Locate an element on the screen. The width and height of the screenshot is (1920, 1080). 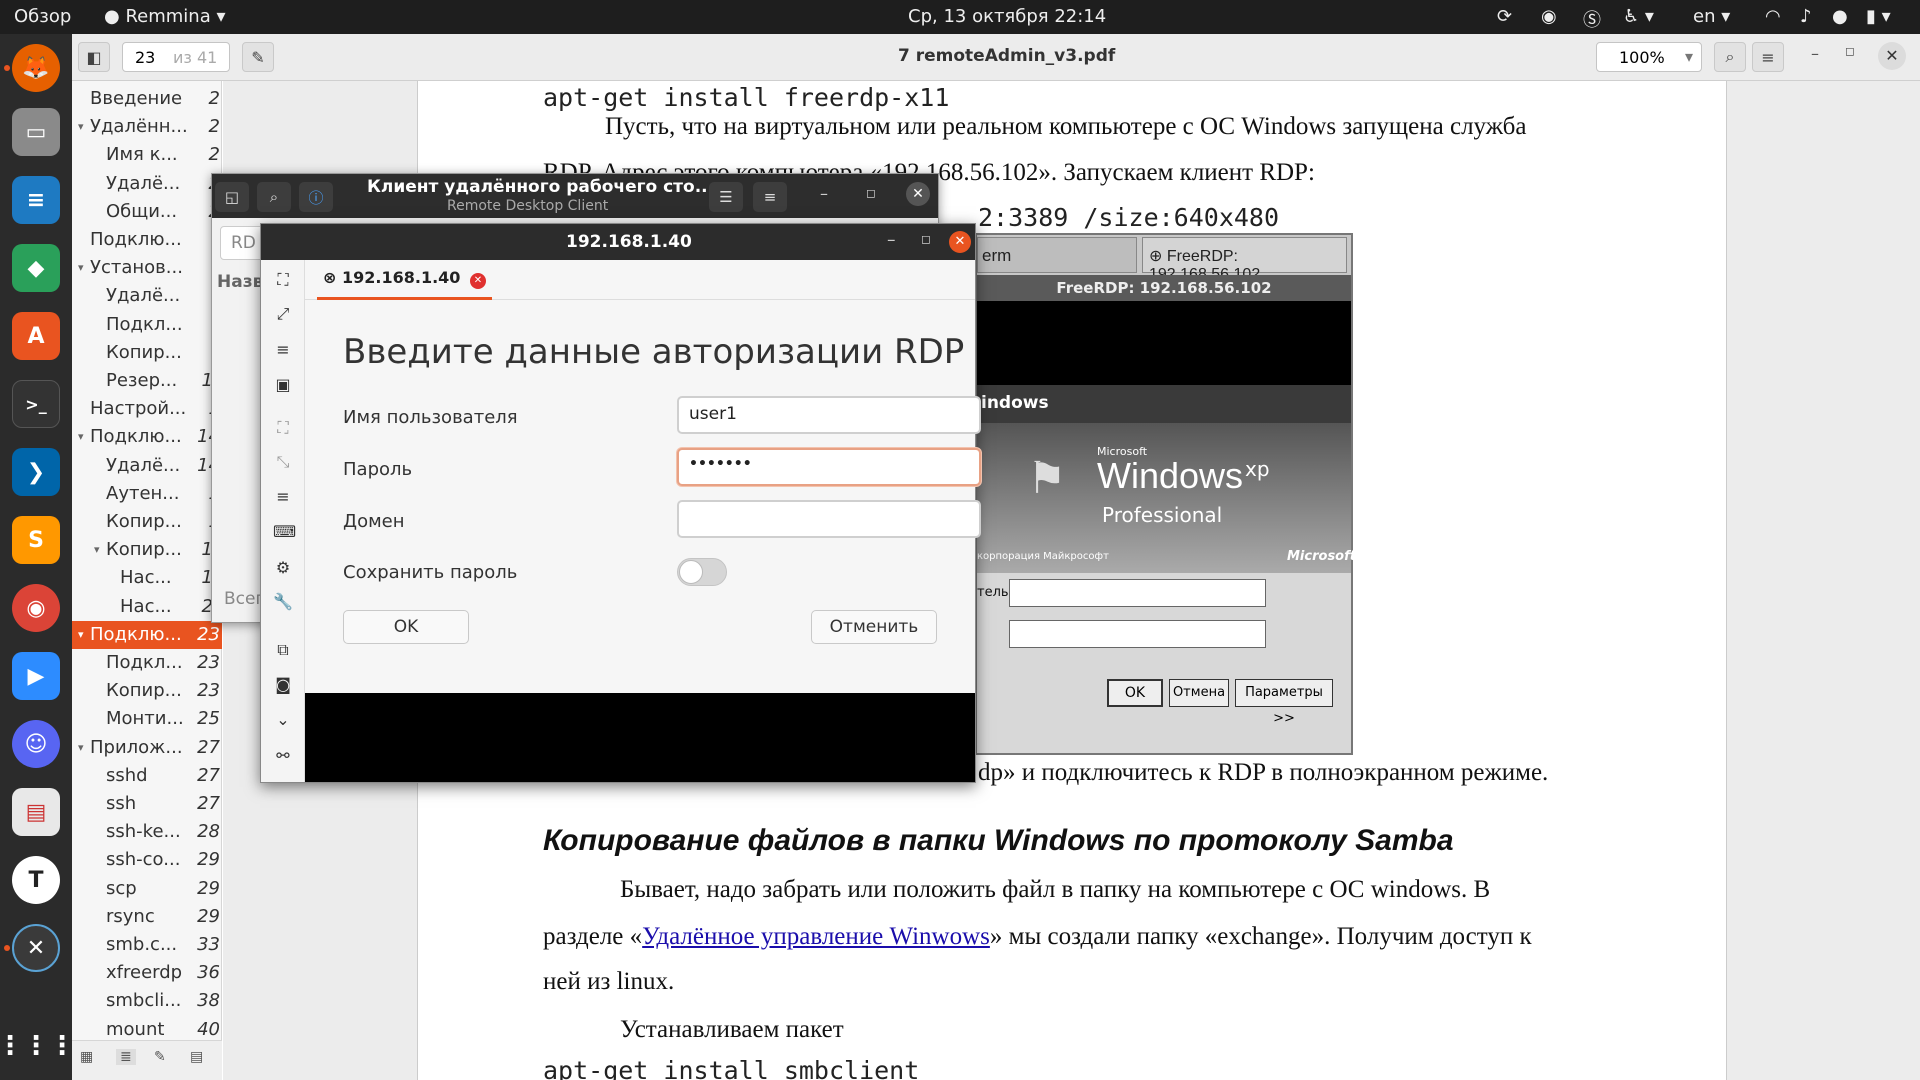
ok-button: OK is located at coordinates (406, 627).